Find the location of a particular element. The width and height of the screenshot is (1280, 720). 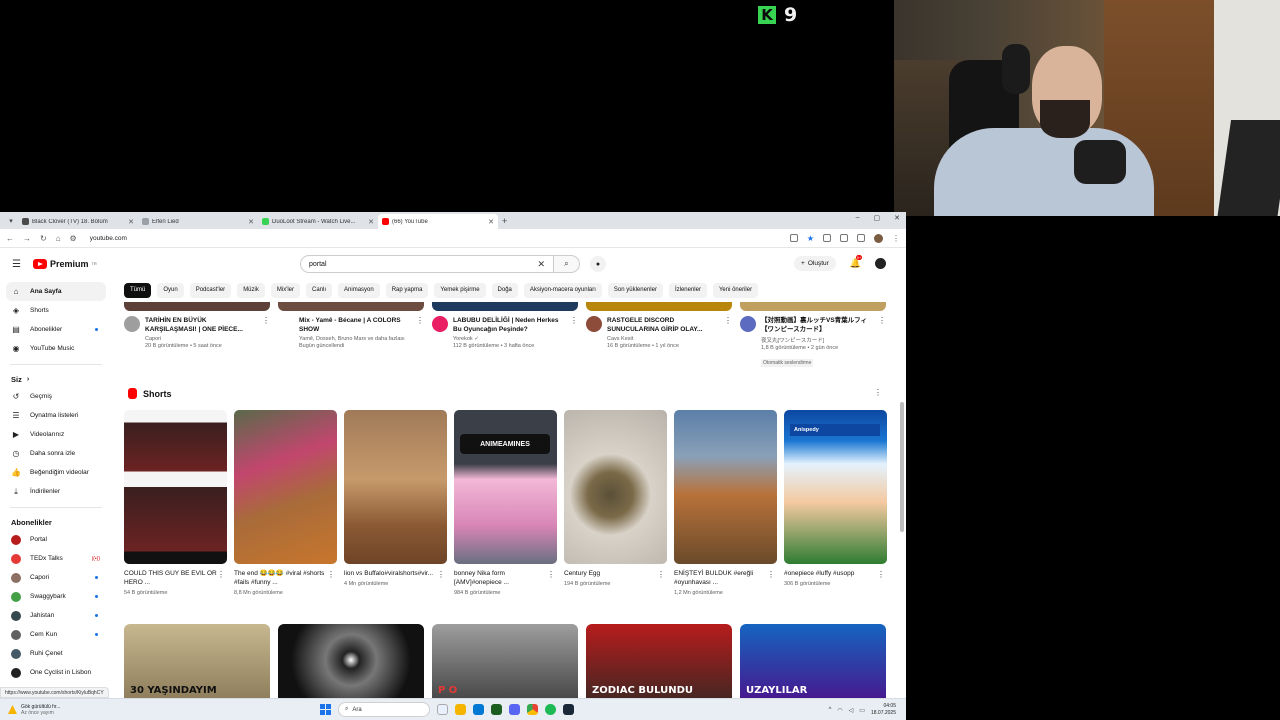

store-icon is located at coordinates (478, 709).